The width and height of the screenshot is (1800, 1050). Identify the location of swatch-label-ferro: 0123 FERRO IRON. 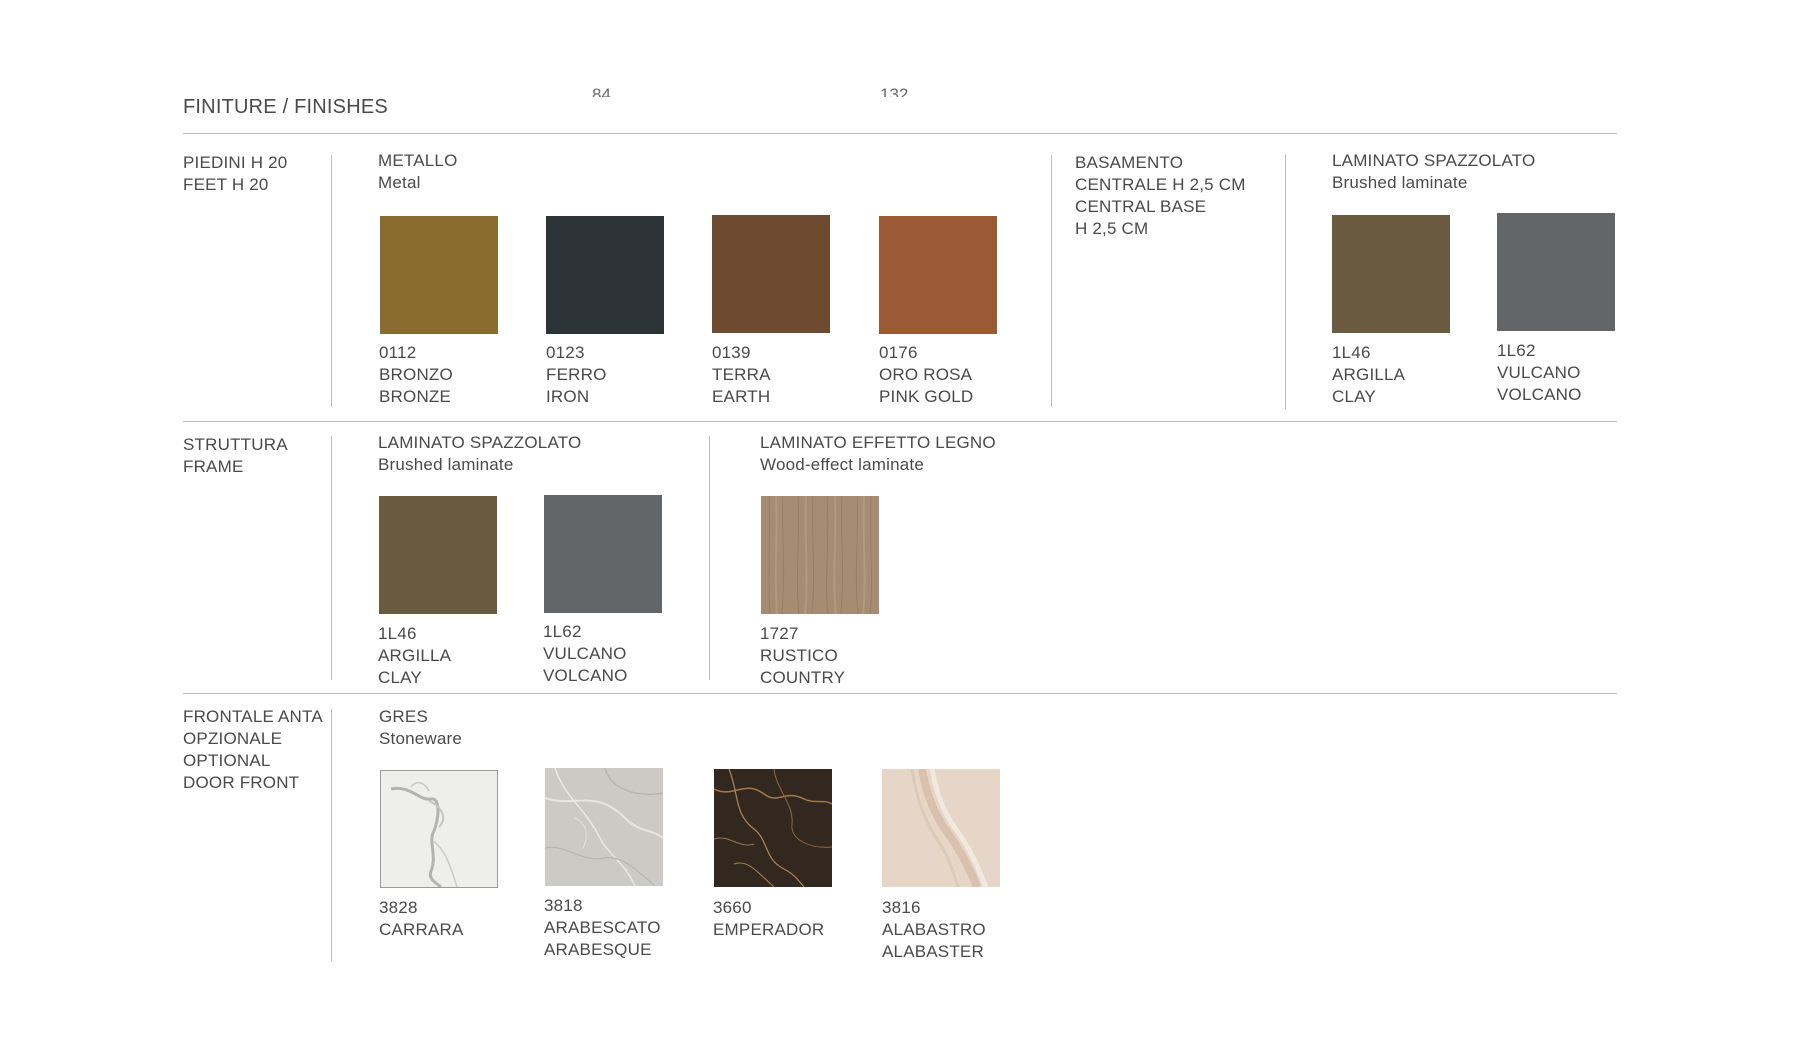
(576, 374).